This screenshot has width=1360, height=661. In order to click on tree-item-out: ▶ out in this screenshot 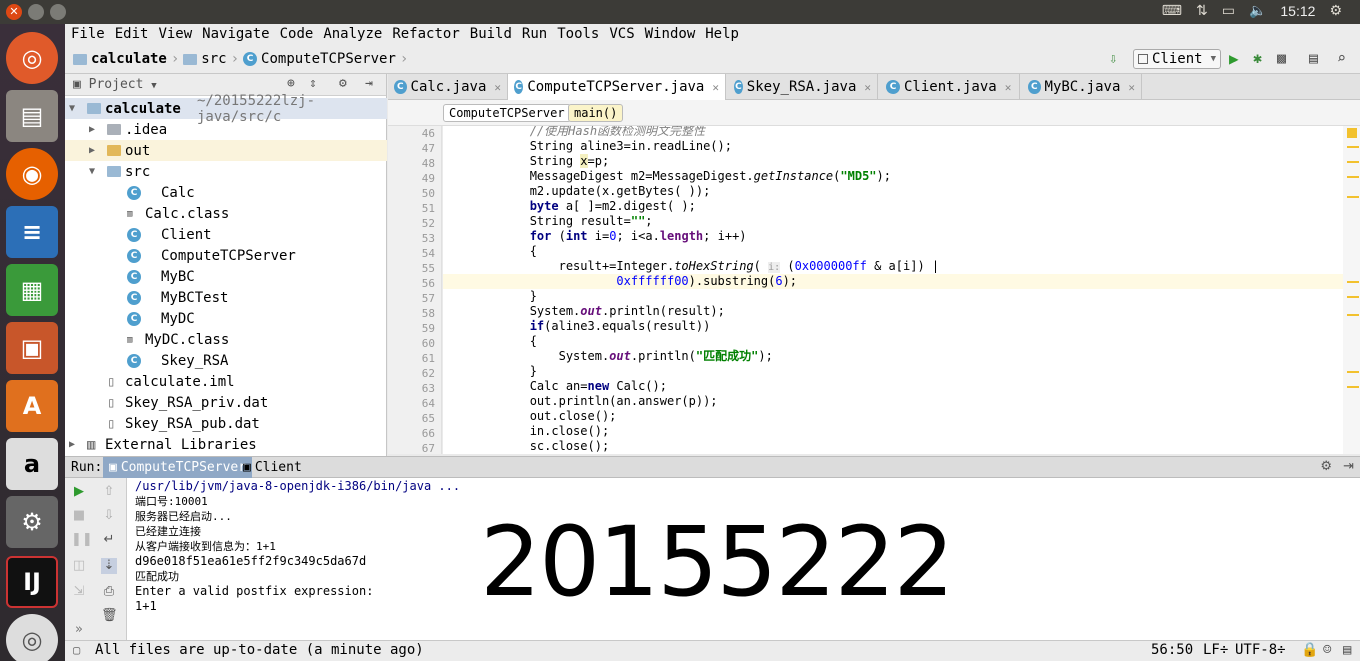, I will do `click(226, 150)`.